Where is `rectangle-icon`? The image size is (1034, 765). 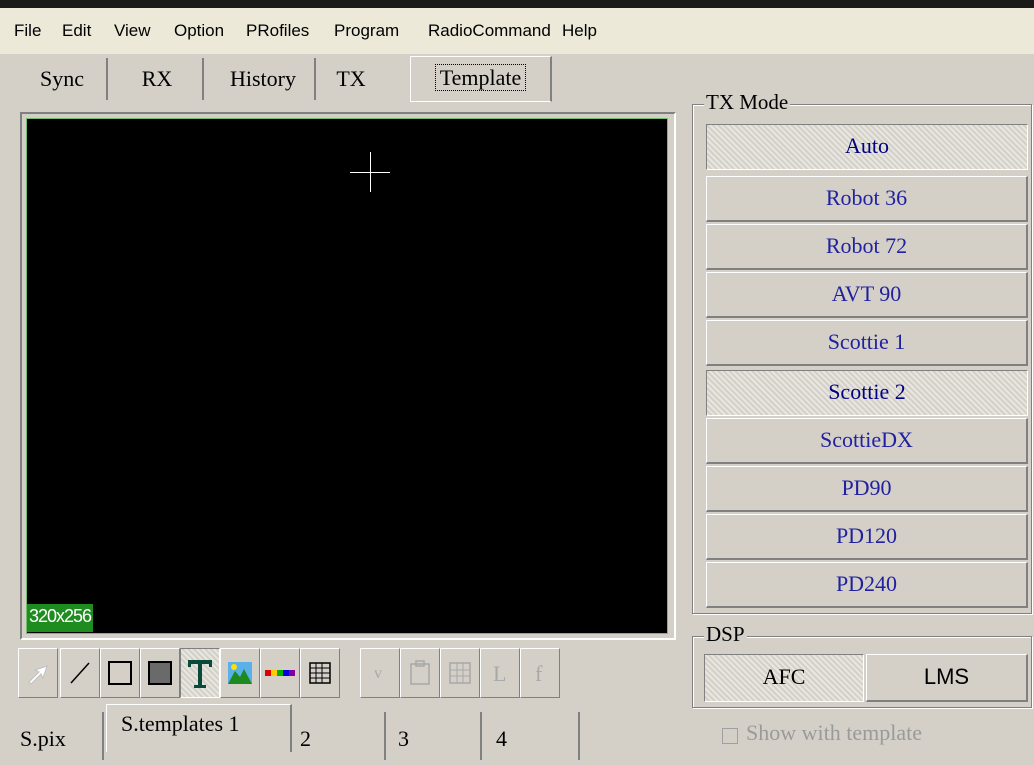 rectangle-icon is located at coordinates (120, 673).